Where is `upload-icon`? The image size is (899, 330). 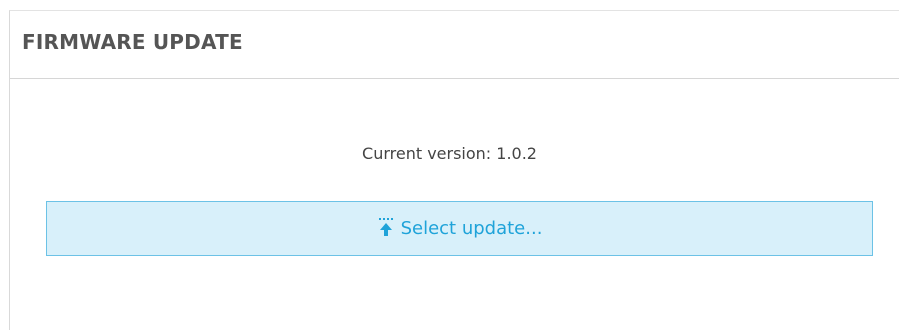 upload-icon is located at coordinates (386, 227).